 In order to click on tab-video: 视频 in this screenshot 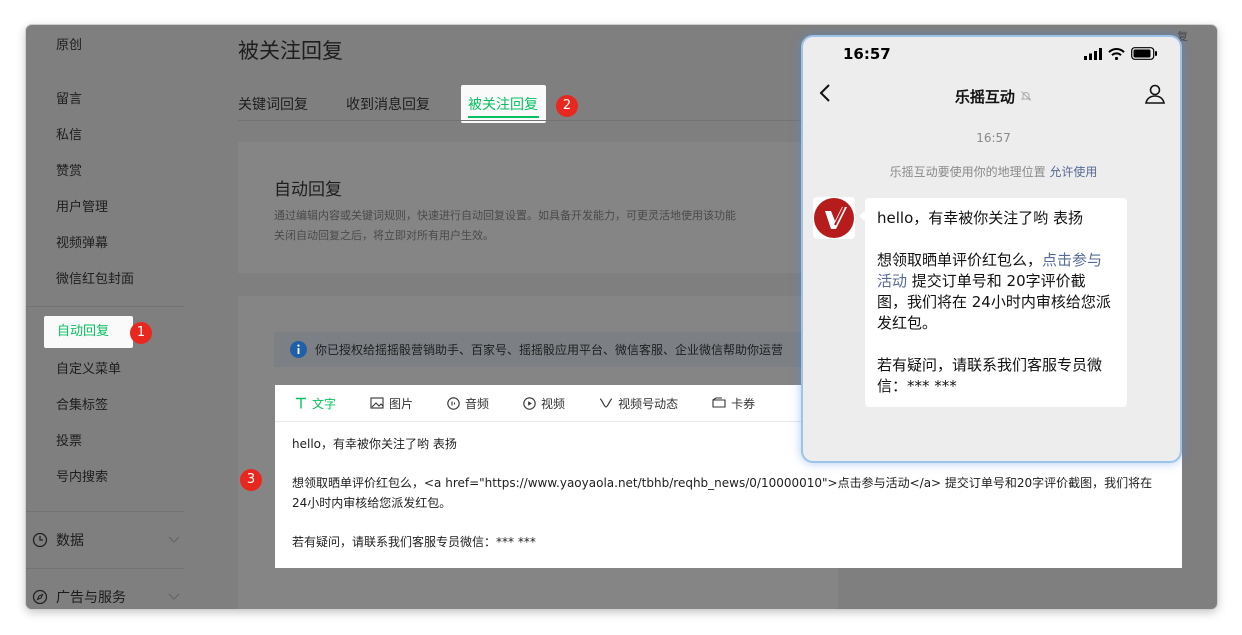, I will do `click(544, 403)`.